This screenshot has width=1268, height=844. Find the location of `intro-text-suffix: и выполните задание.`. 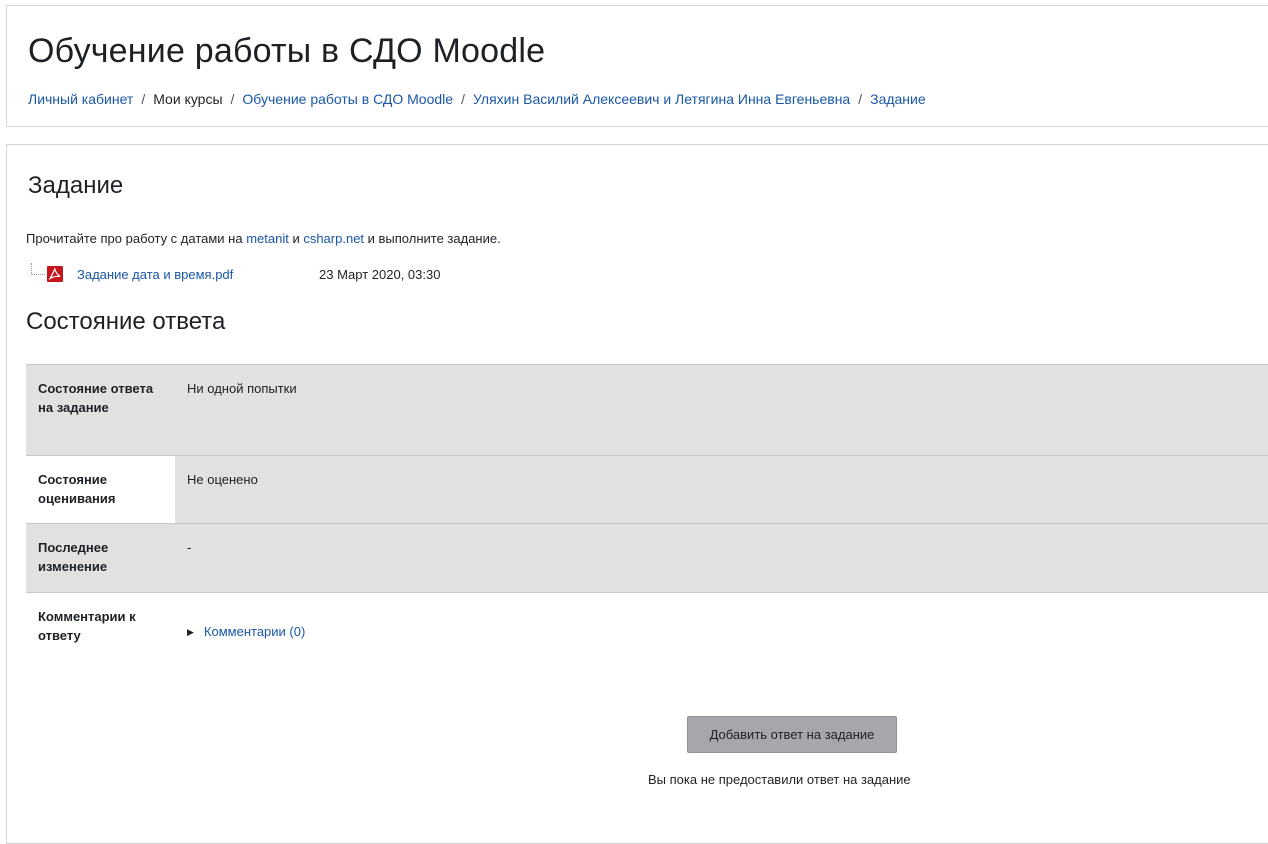

intro-text-suffix: и выполните задание. is located at coordinates (432, 238).